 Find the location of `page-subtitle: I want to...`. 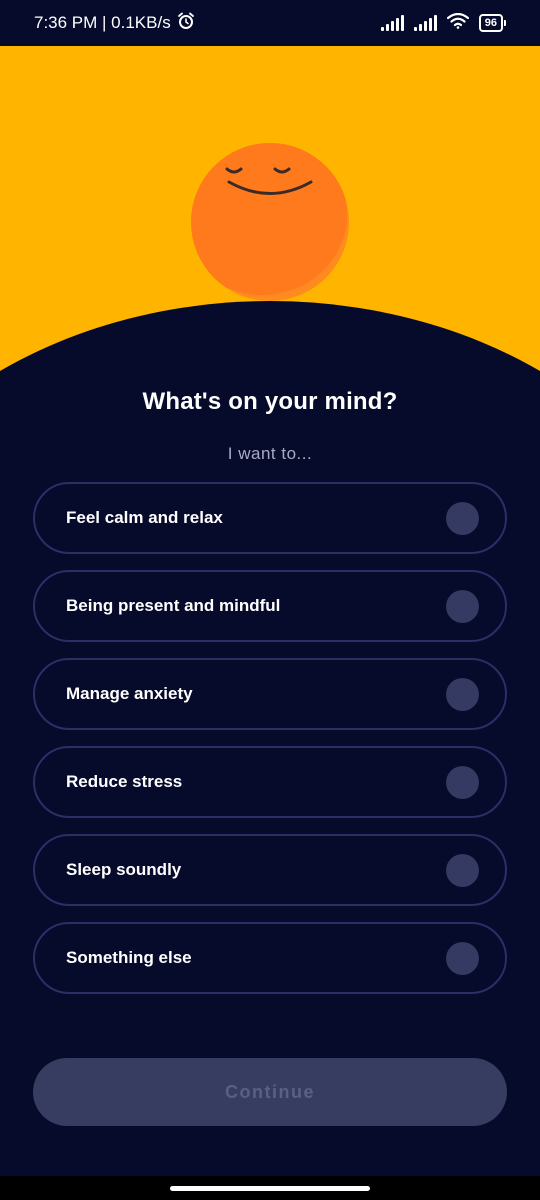

page-subtitle: I want to... is located at coordinates (270, 453).